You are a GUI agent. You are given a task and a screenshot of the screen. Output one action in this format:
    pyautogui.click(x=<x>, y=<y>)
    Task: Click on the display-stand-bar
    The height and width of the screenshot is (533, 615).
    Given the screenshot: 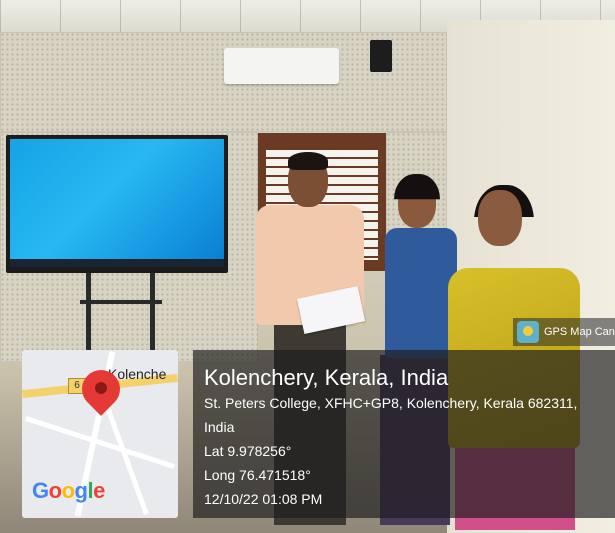 What is the action you would take?
    pyautogui.click(x=121, y=302)
    